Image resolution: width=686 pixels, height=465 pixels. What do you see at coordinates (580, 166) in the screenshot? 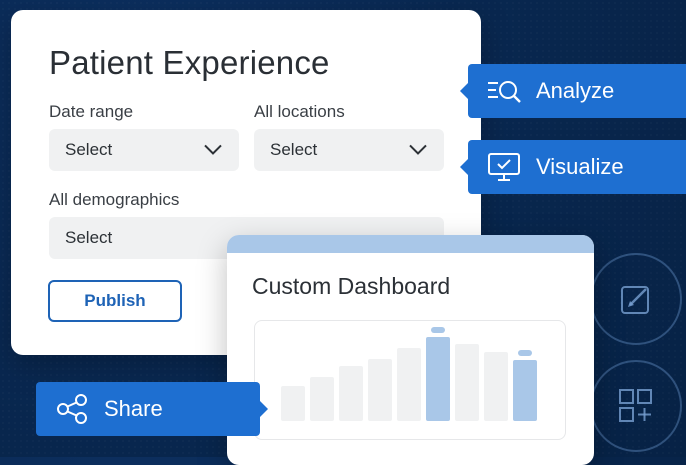
I see `visualize-label: Visualize` at bounding box center [580, 166].